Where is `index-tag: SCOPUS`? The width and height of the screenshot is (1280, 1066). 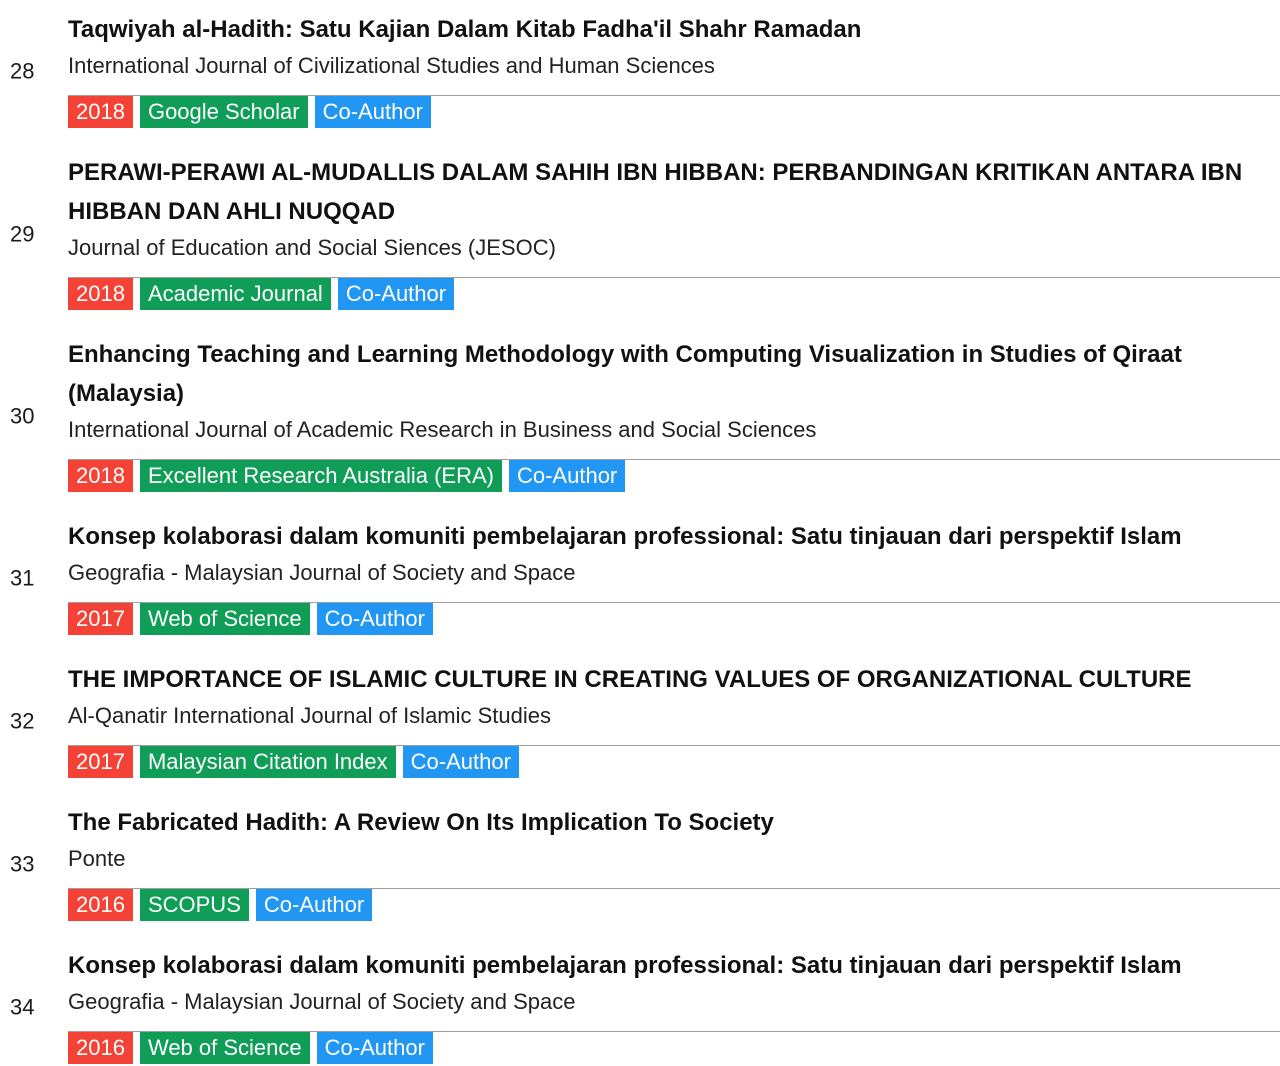
index-tag: SCOPUS is located at coordinates (194, 905).